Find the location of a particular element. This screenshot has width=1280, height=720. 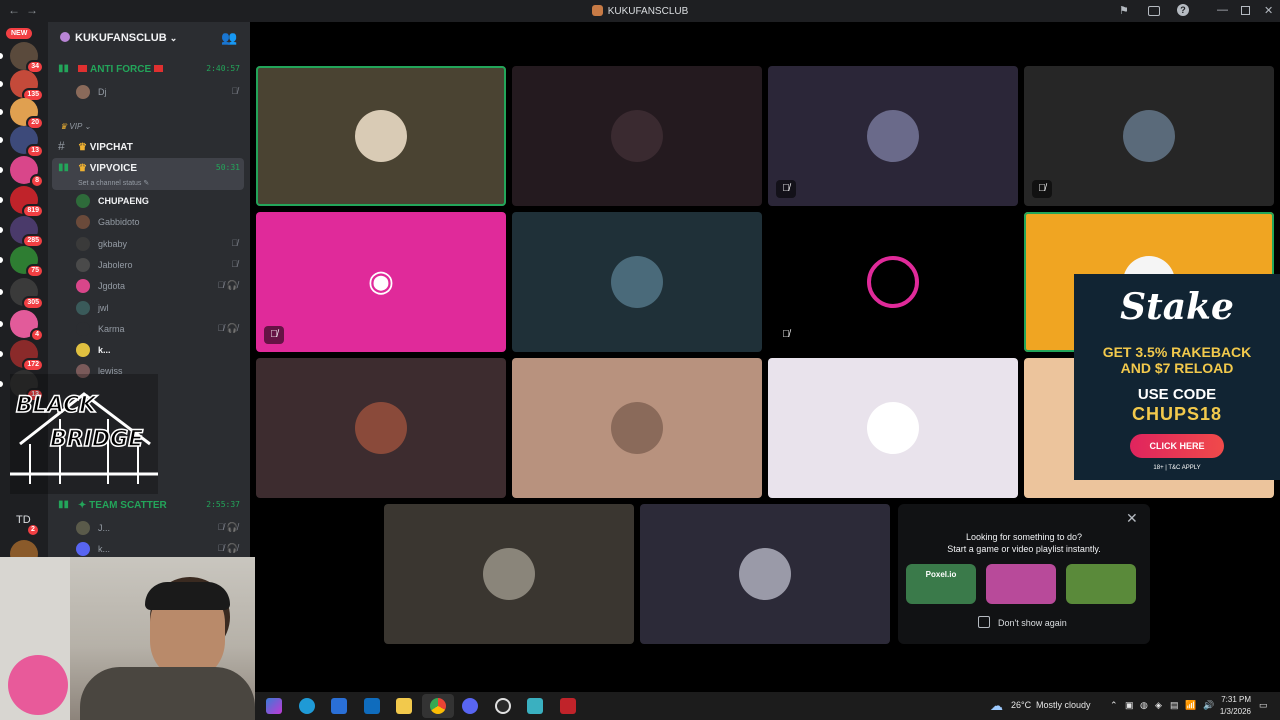

discord-icon is located at coordinates (470, 706).